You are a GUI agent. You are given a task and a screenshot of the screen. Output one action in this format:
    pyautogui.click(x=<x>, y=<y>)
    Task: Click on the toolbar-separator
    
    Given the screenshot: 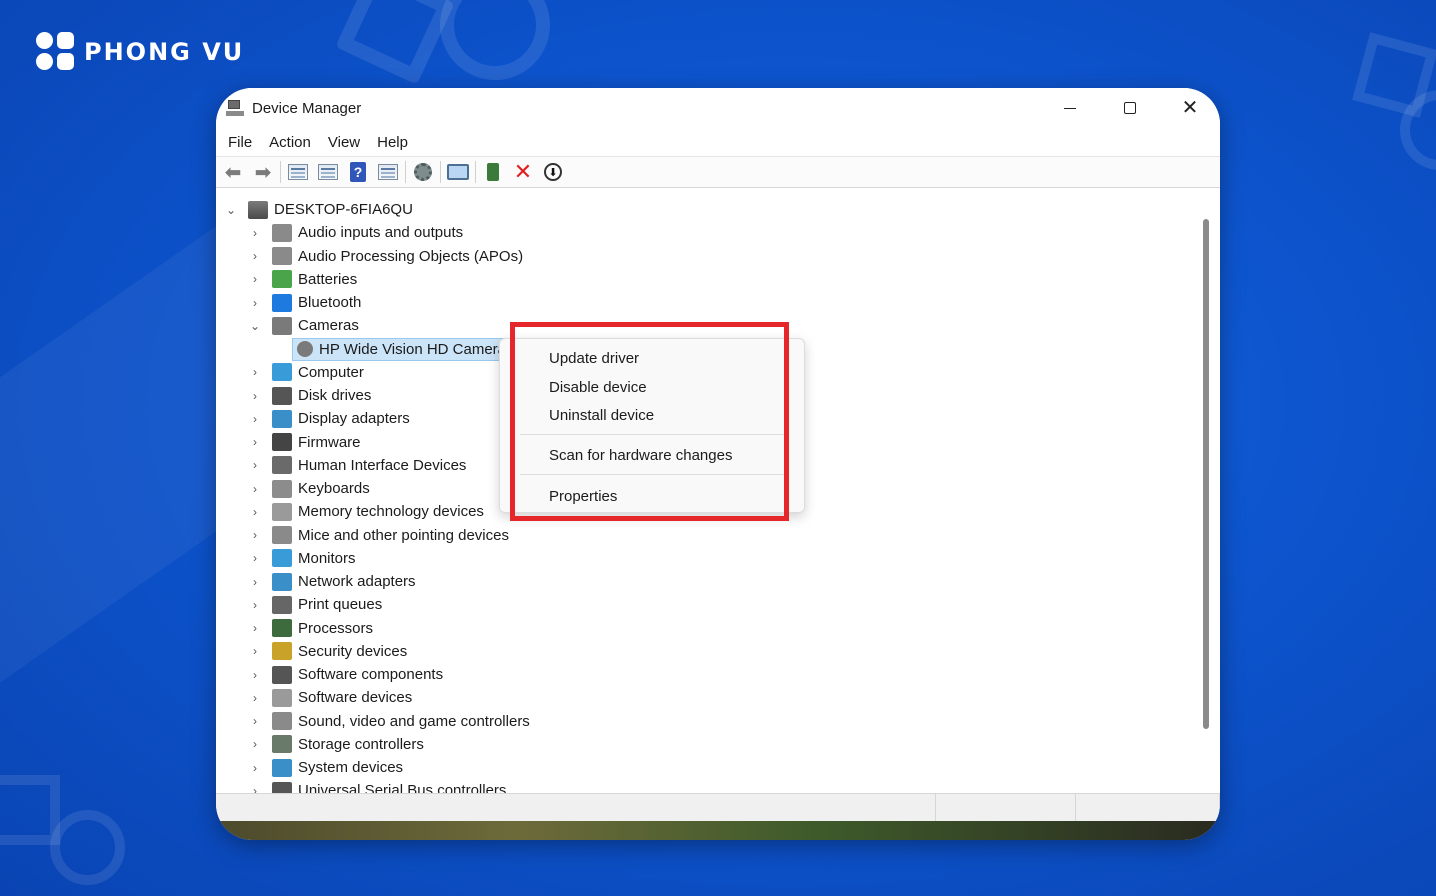 What is the action you would take?
    pyautogui.click(x=440, y=172)
    